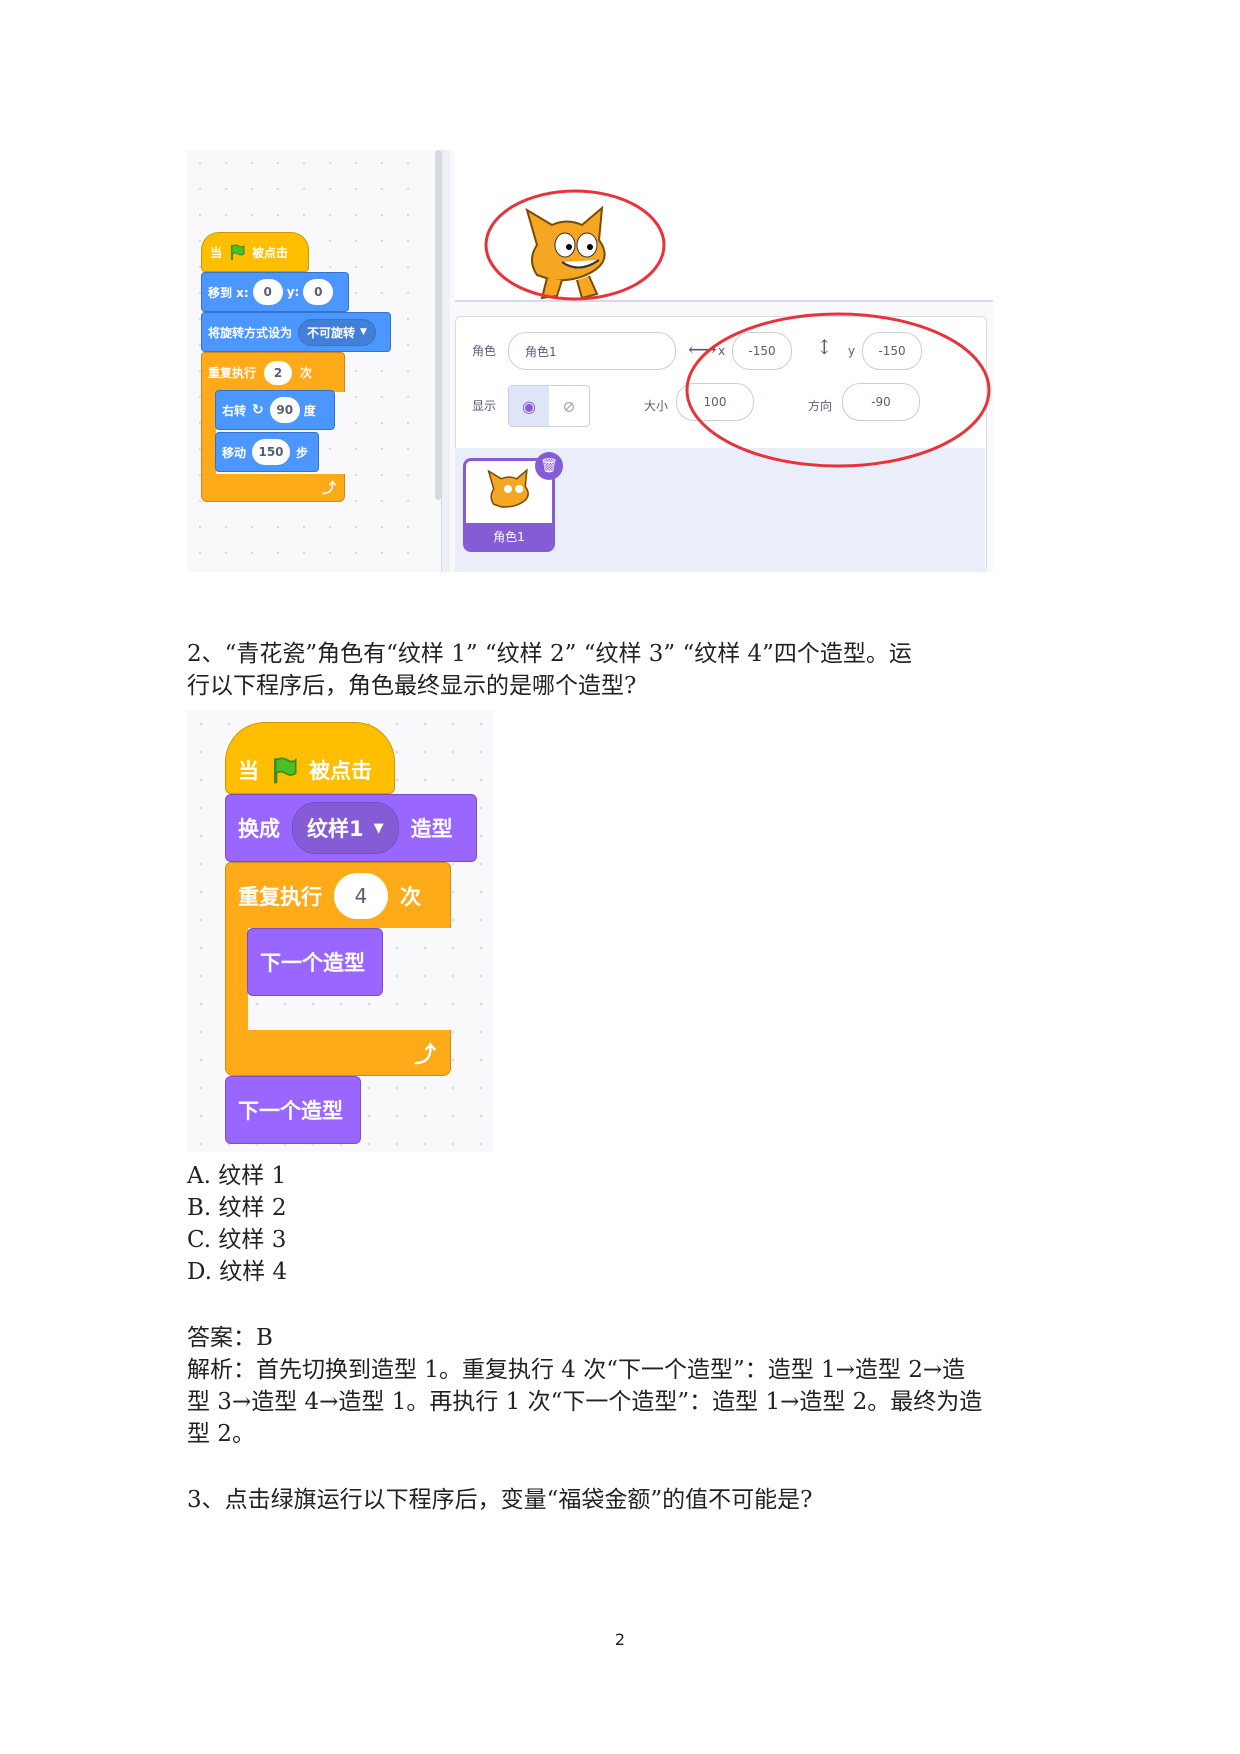  I want to click on rotation-value: 不可旋转, so click(331, 332).